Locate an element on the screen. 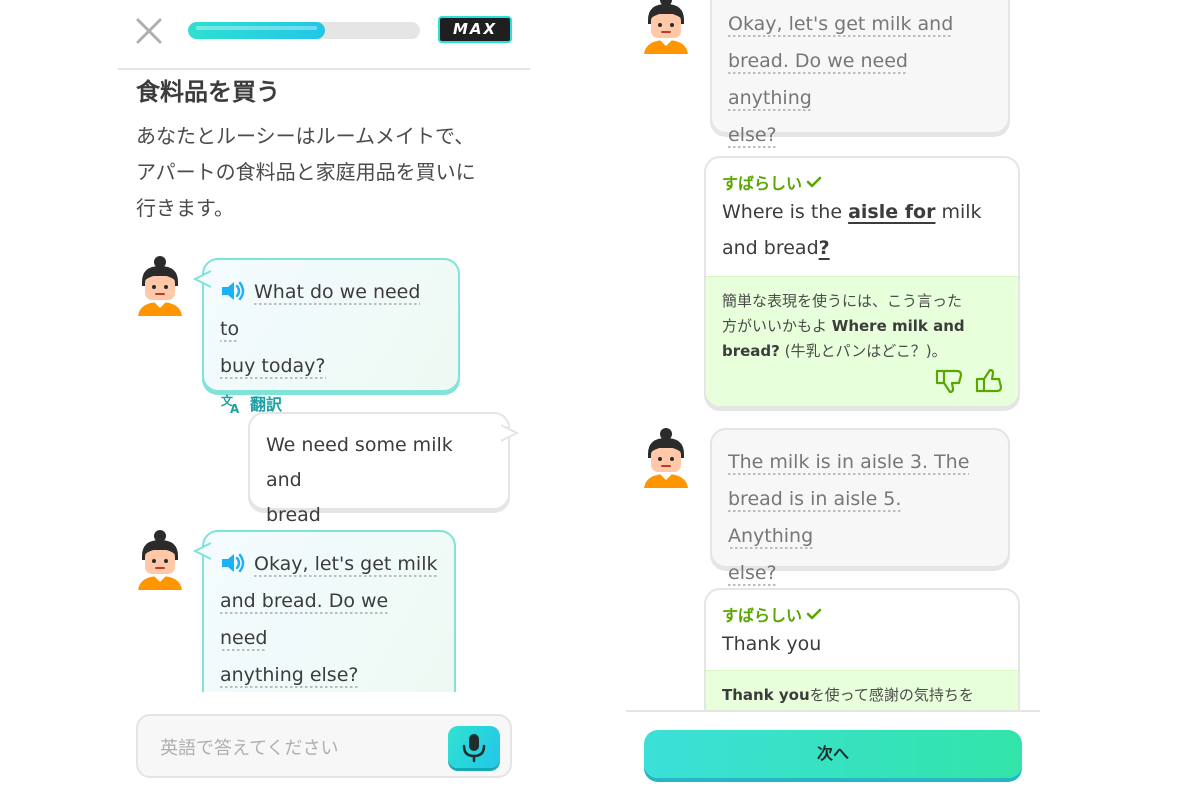 The image size is (1200, 800). thumbs-up-icon is located at coordinates (989, 381).